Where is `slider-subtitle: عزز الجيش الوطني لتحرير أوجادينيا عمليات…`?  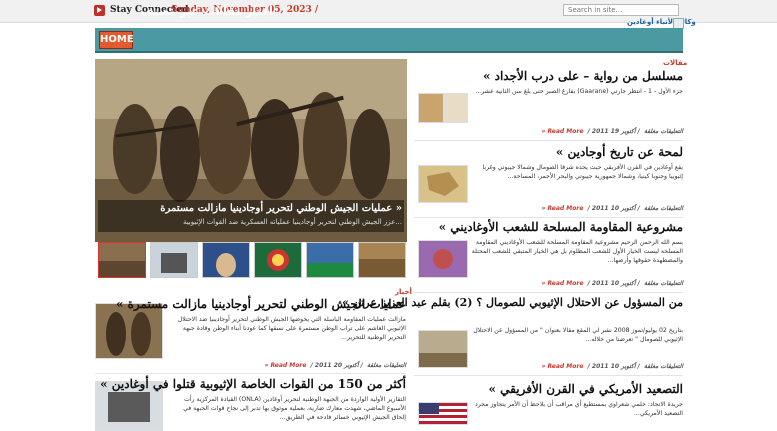 slider-subtitle: عزز الجيش الوطني لتحرير أوجادينيا عمليات… is located at coordinates (292, 222).